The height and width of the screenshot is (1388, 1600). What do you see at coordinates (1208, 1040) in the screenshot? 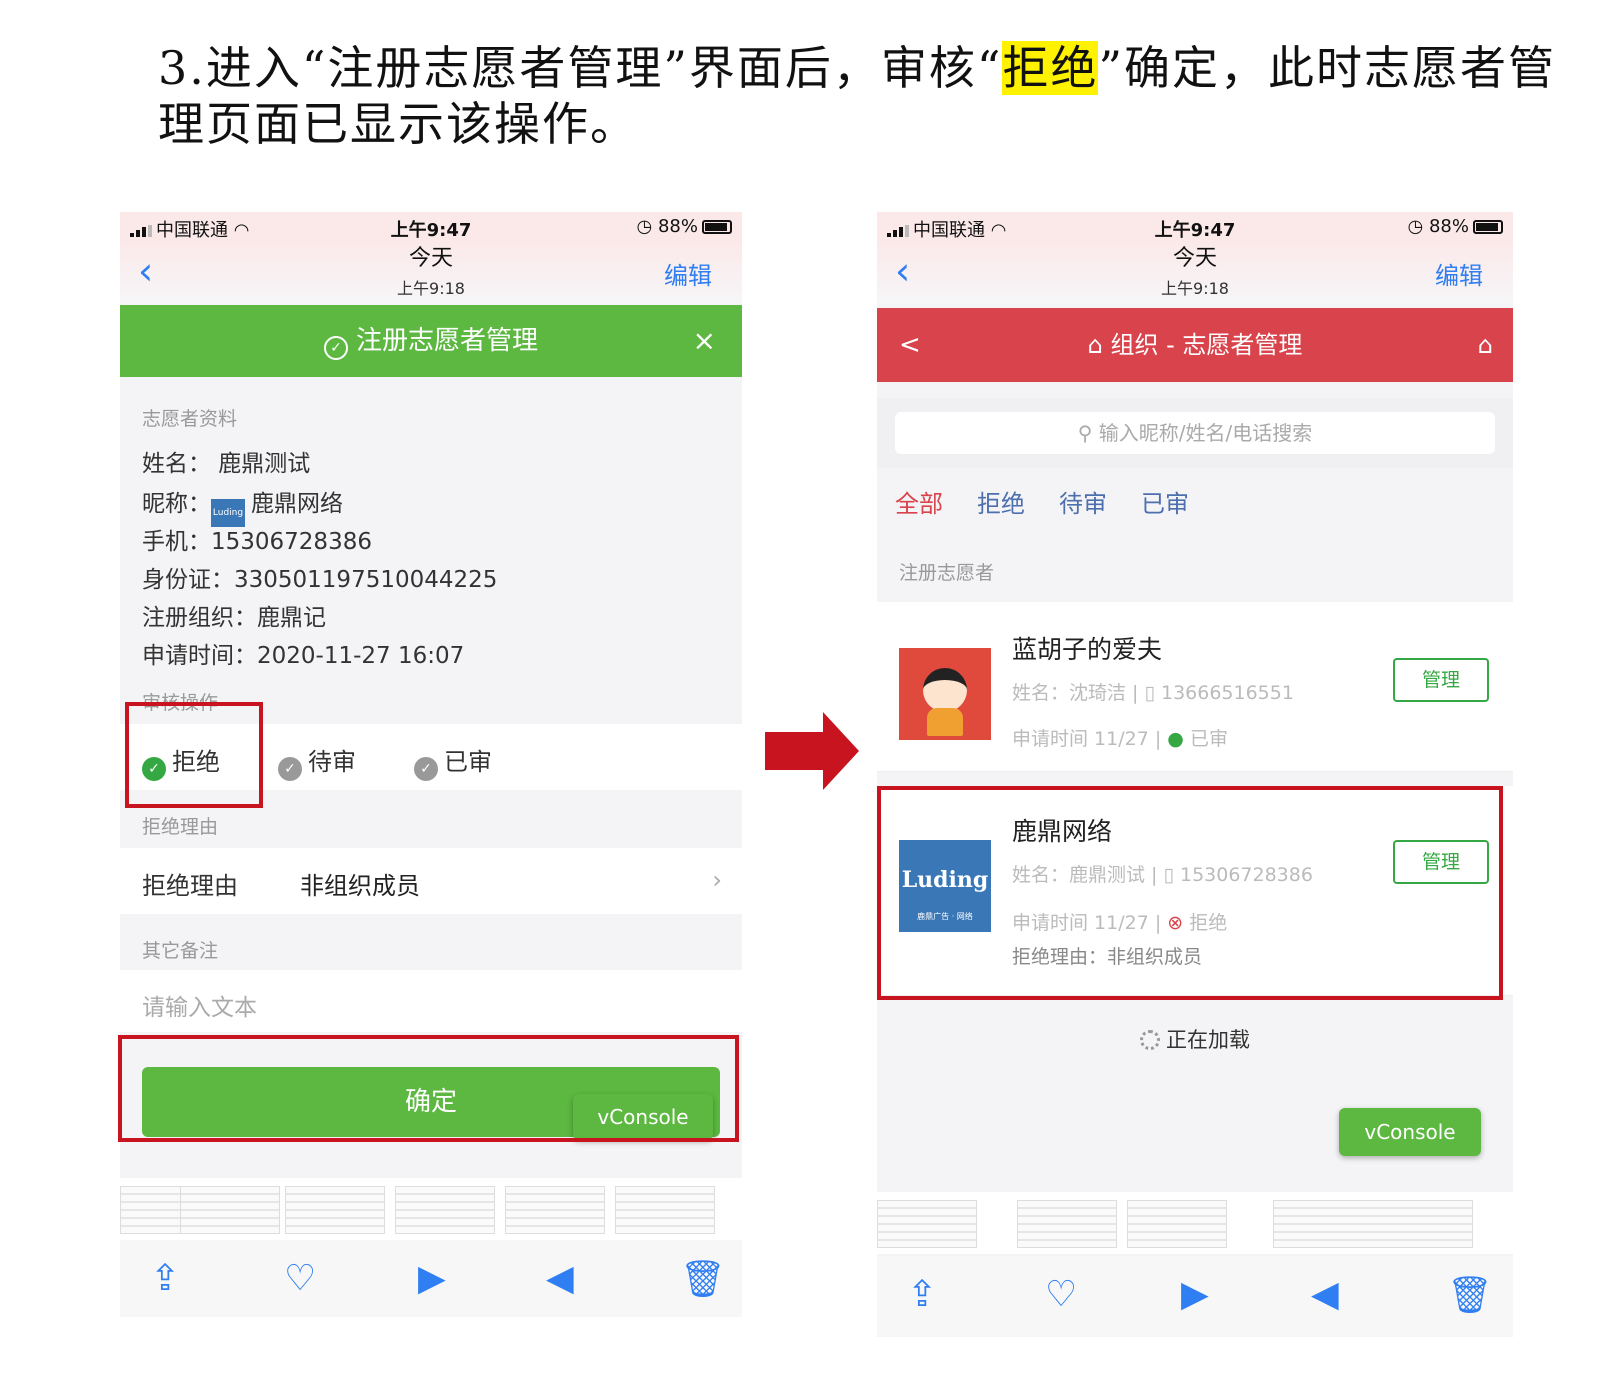
I see `loading-label: 正在加载` at bounding box center [1208, 1040].